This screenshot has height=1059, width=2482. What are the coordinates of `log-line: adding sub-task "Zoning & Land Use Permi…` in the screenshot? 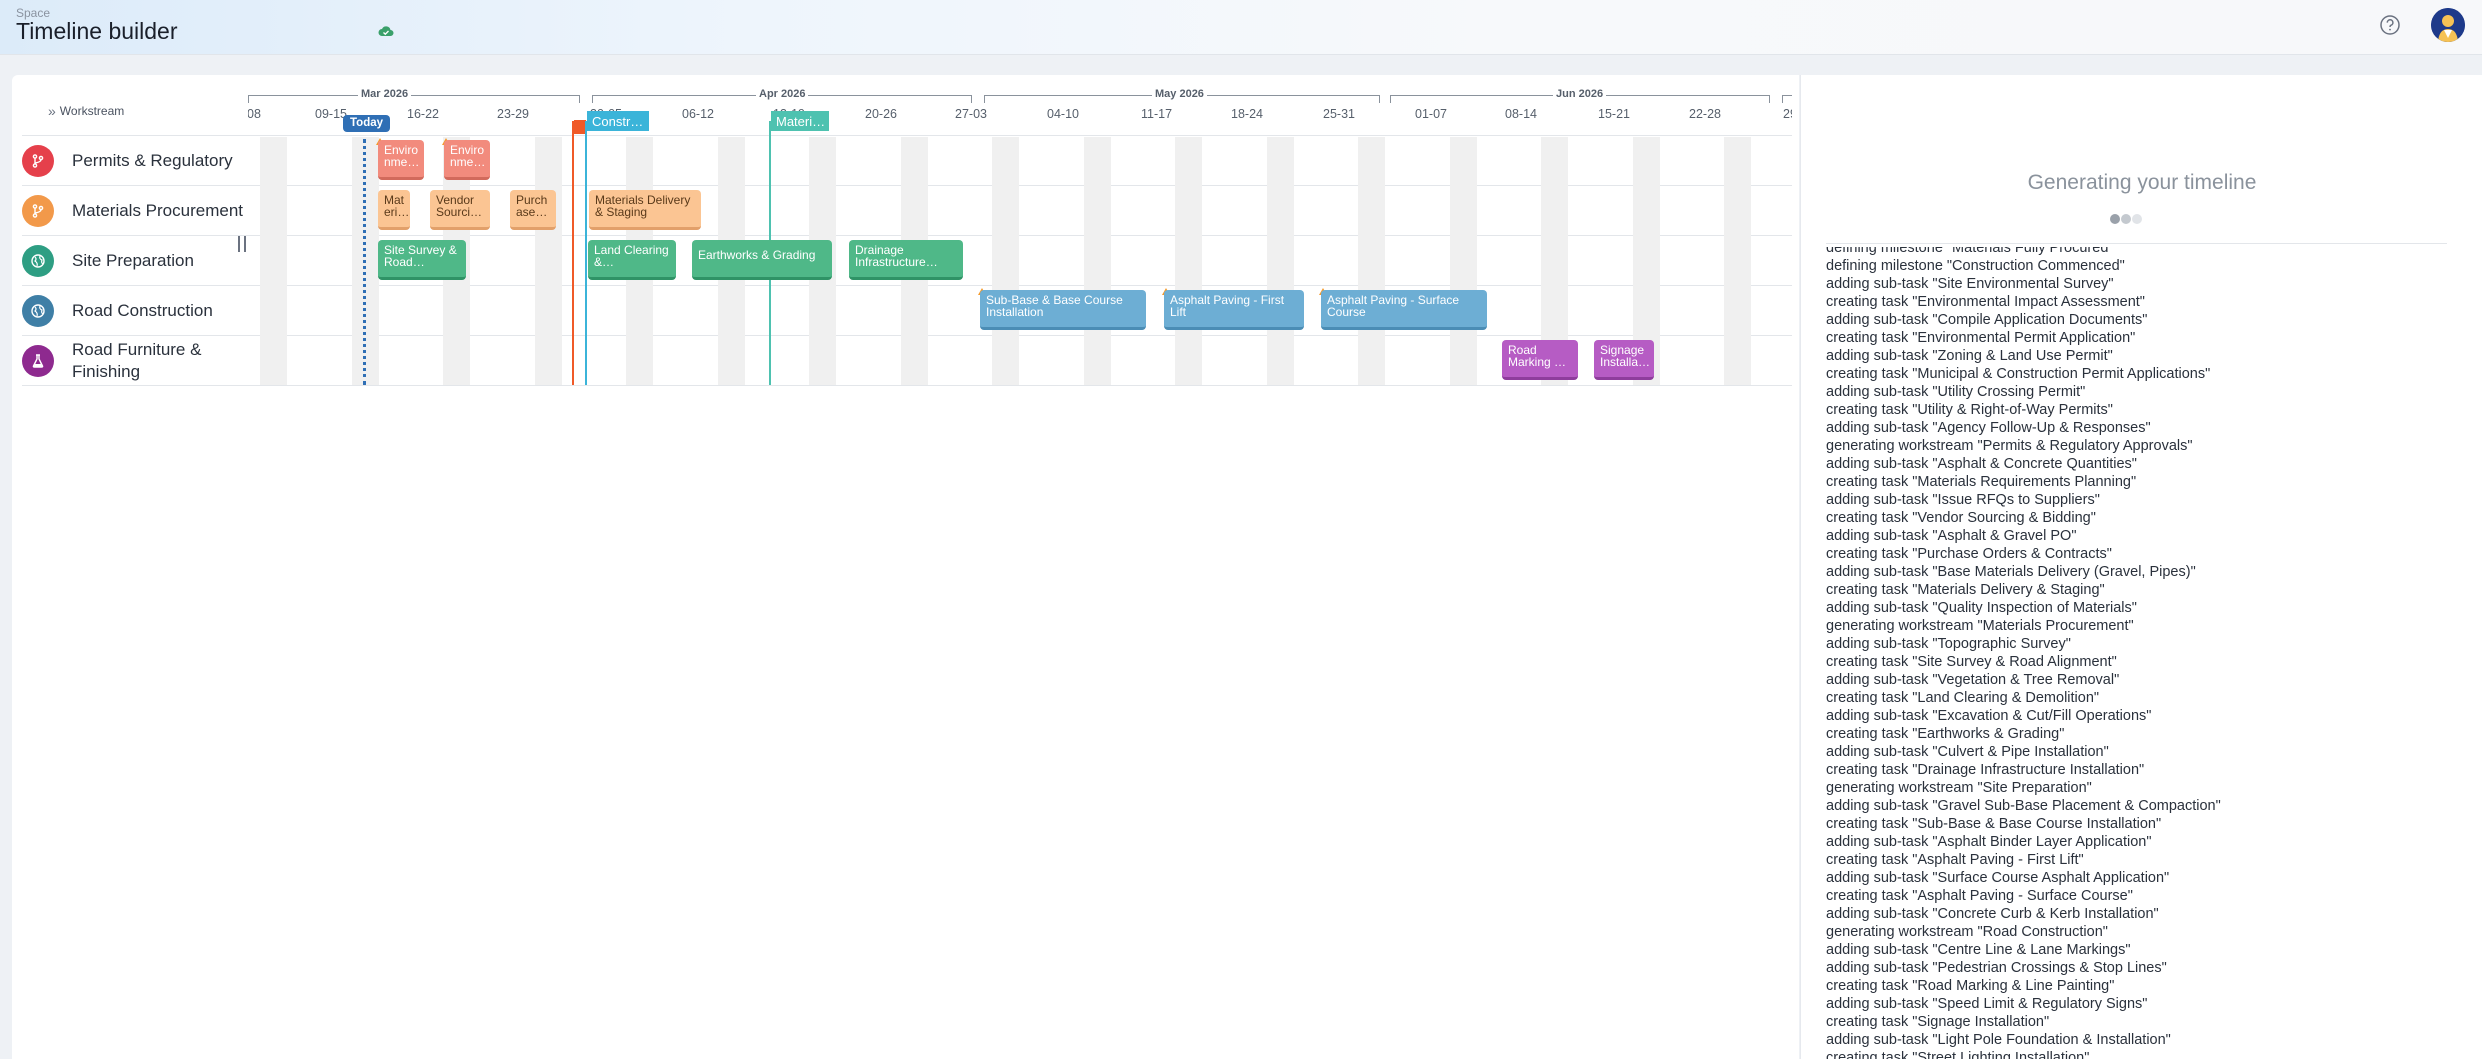 It's located at (1969, 356).